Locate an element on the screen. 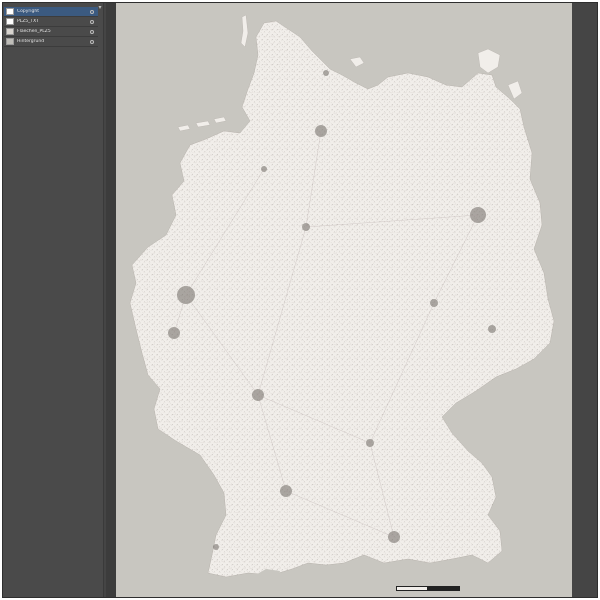 Image resolution: width=600 pixels, height=600 pixels. east-frisian-islands is located at coordinates (202, 124).